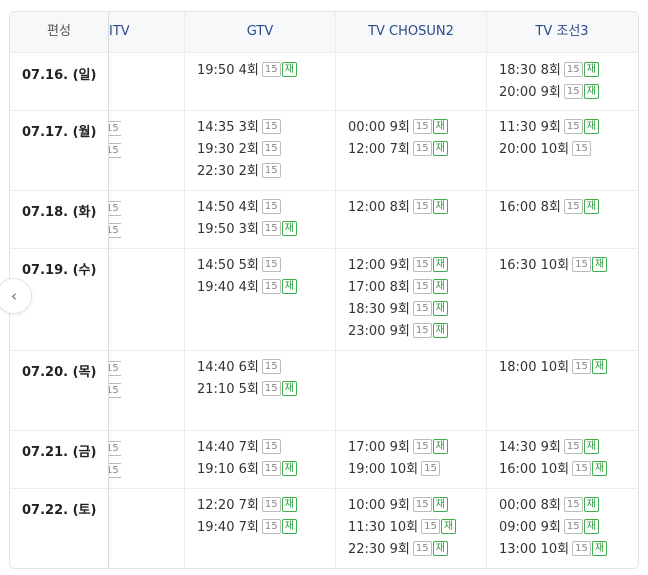  I want to click on broadcast-entry-chosun3: 16:00 8회 15 재, so click(549, 208).